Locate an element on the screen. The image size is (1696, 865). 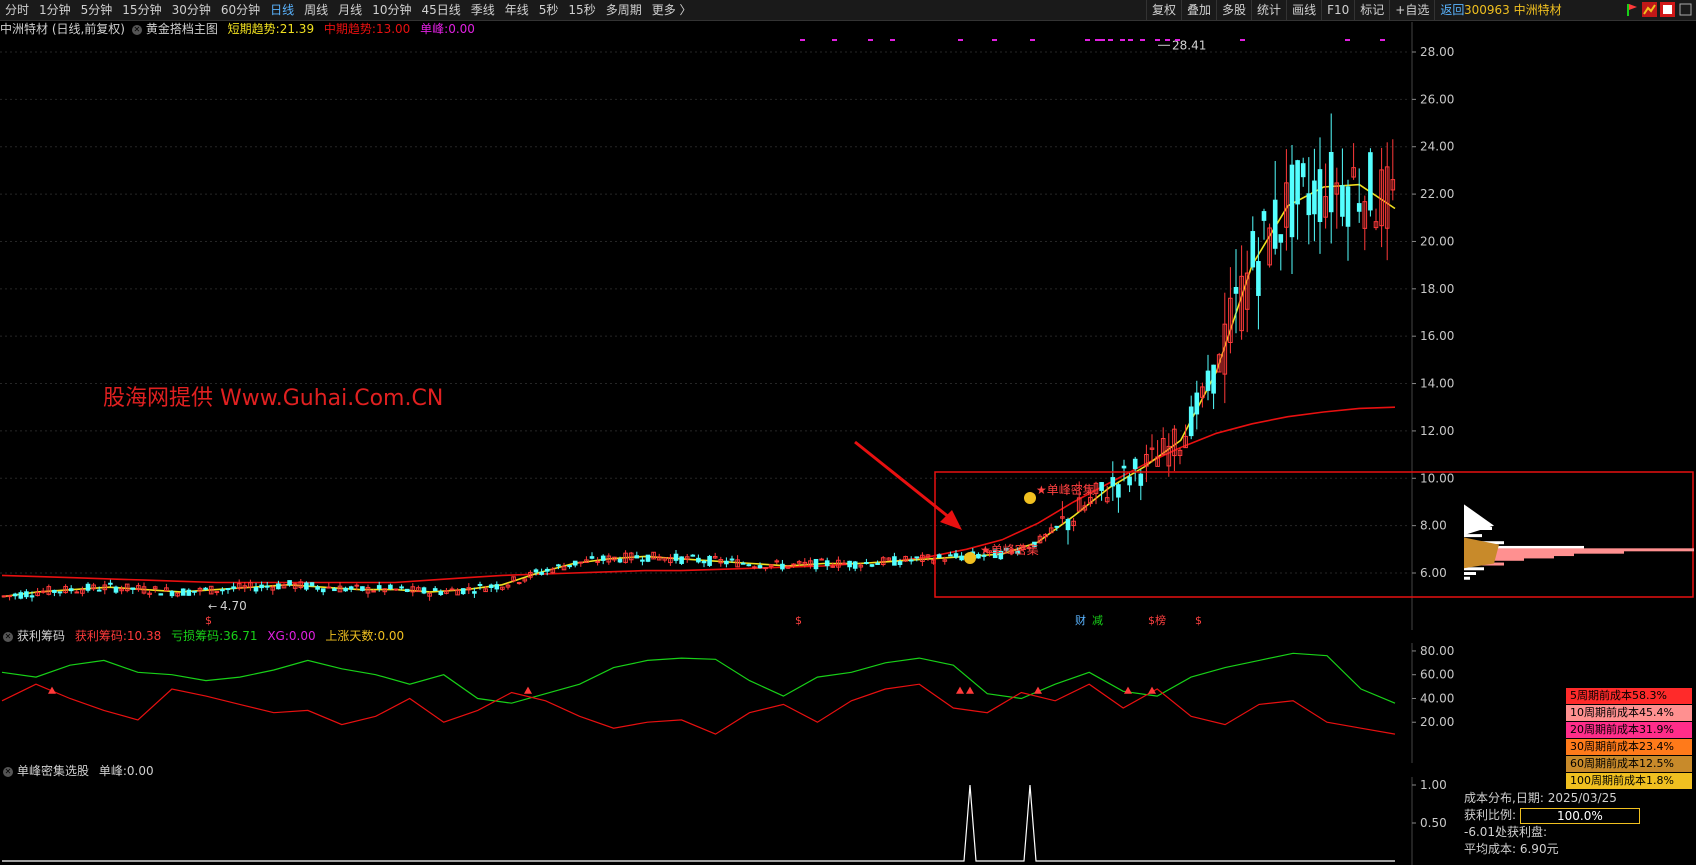
period-1min: 1分钟 is located at coordinates (55, 10).